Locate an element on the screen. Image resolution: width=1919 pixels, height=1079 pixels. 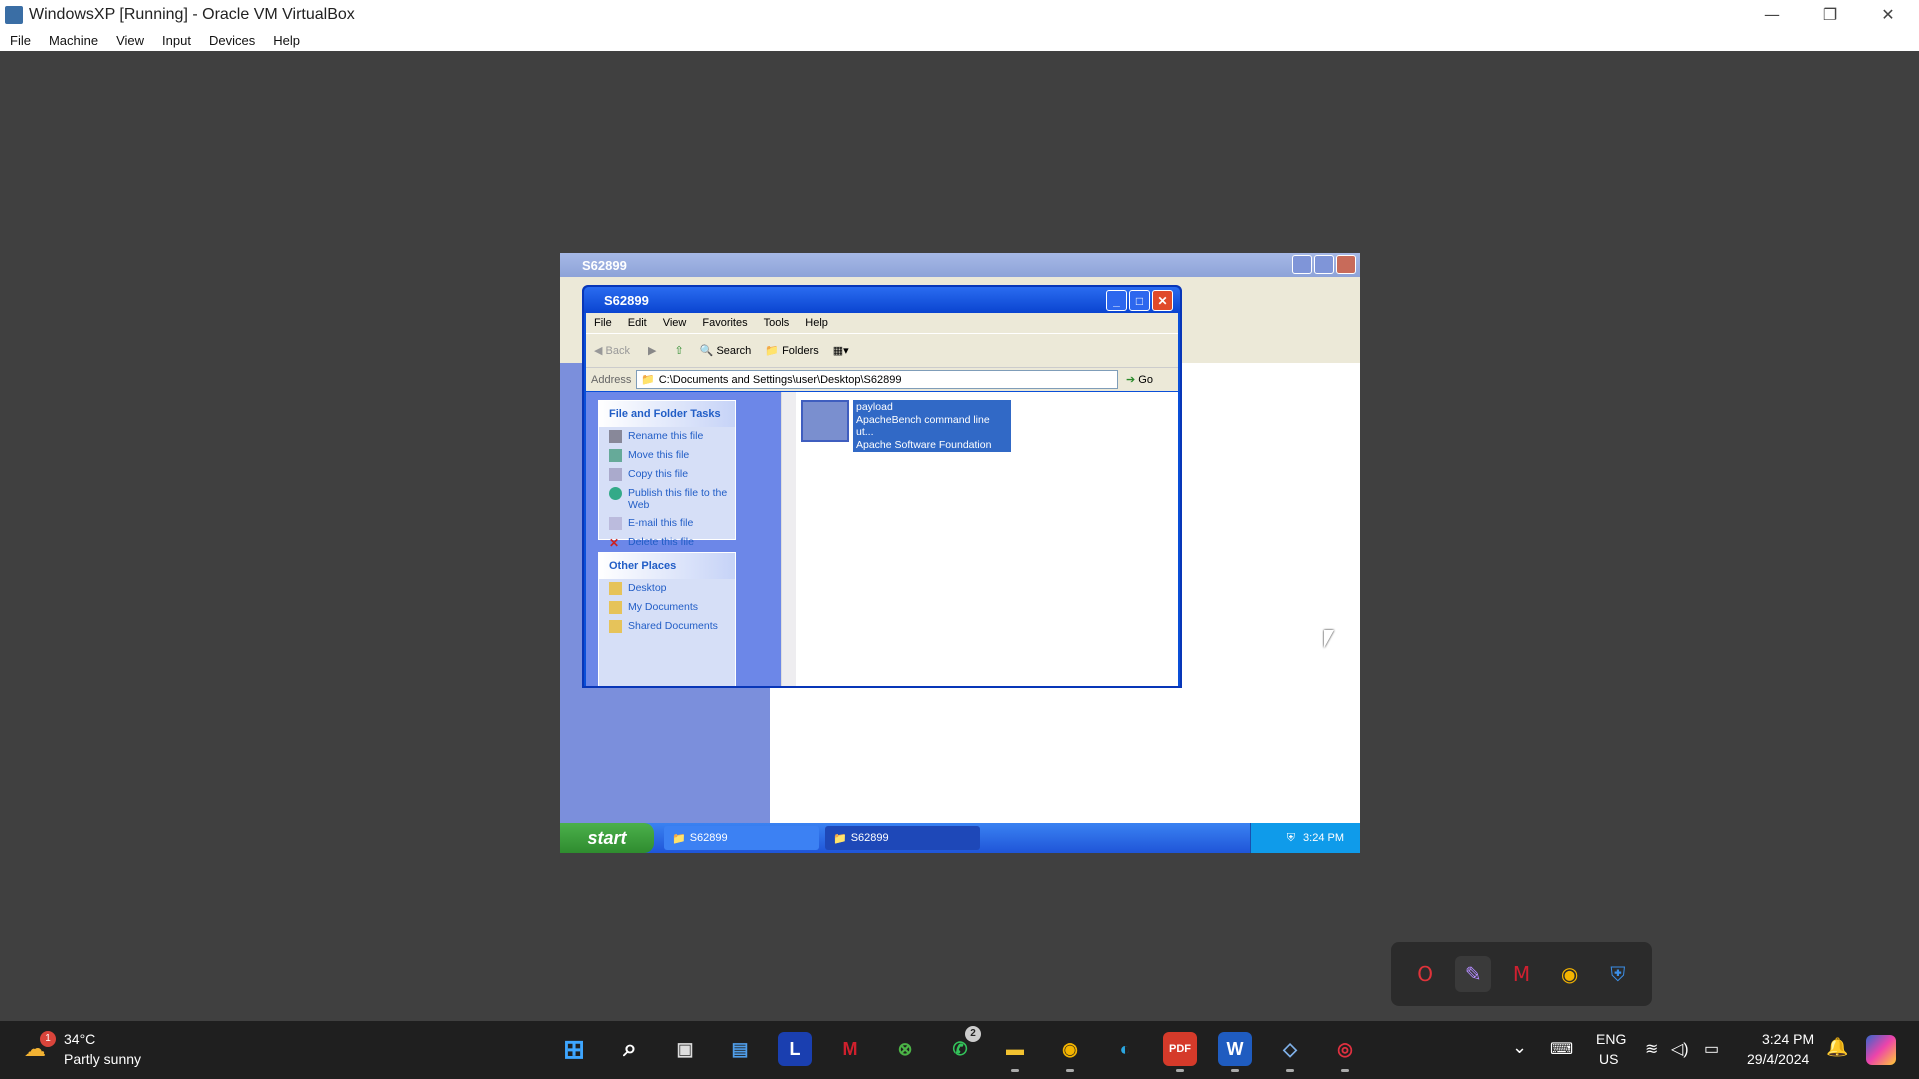
menu-devices: Devices is located at coordinates (232, 40).